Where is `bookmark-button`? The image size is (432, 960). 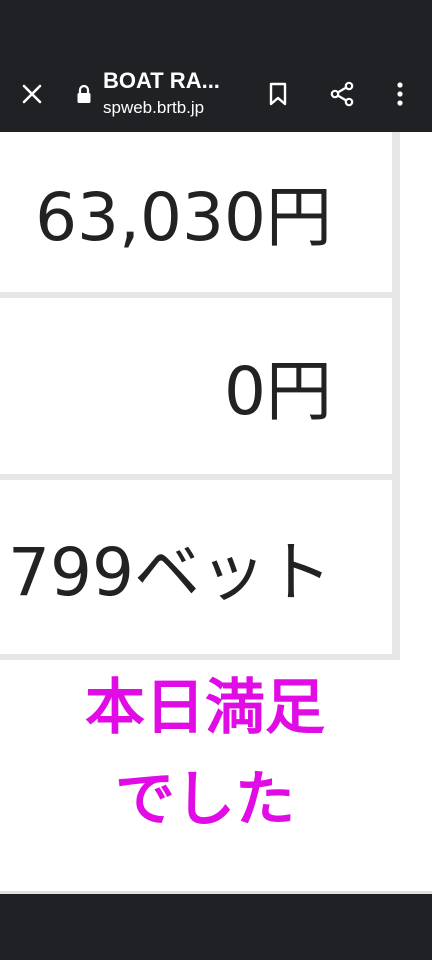 bookmark-button is located at coordinates (278, 94).